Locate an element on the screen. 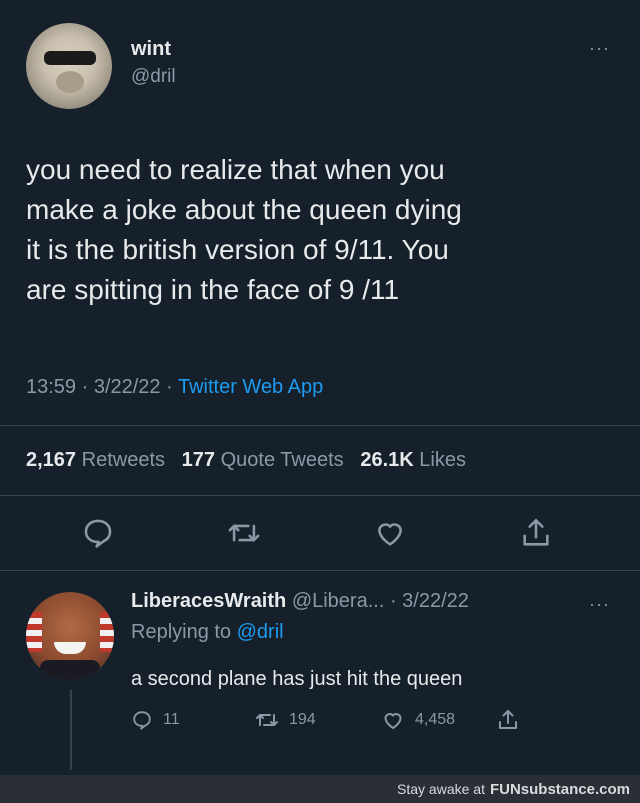  reply-like-button: 4,458 is located at coordinates (418, 720).